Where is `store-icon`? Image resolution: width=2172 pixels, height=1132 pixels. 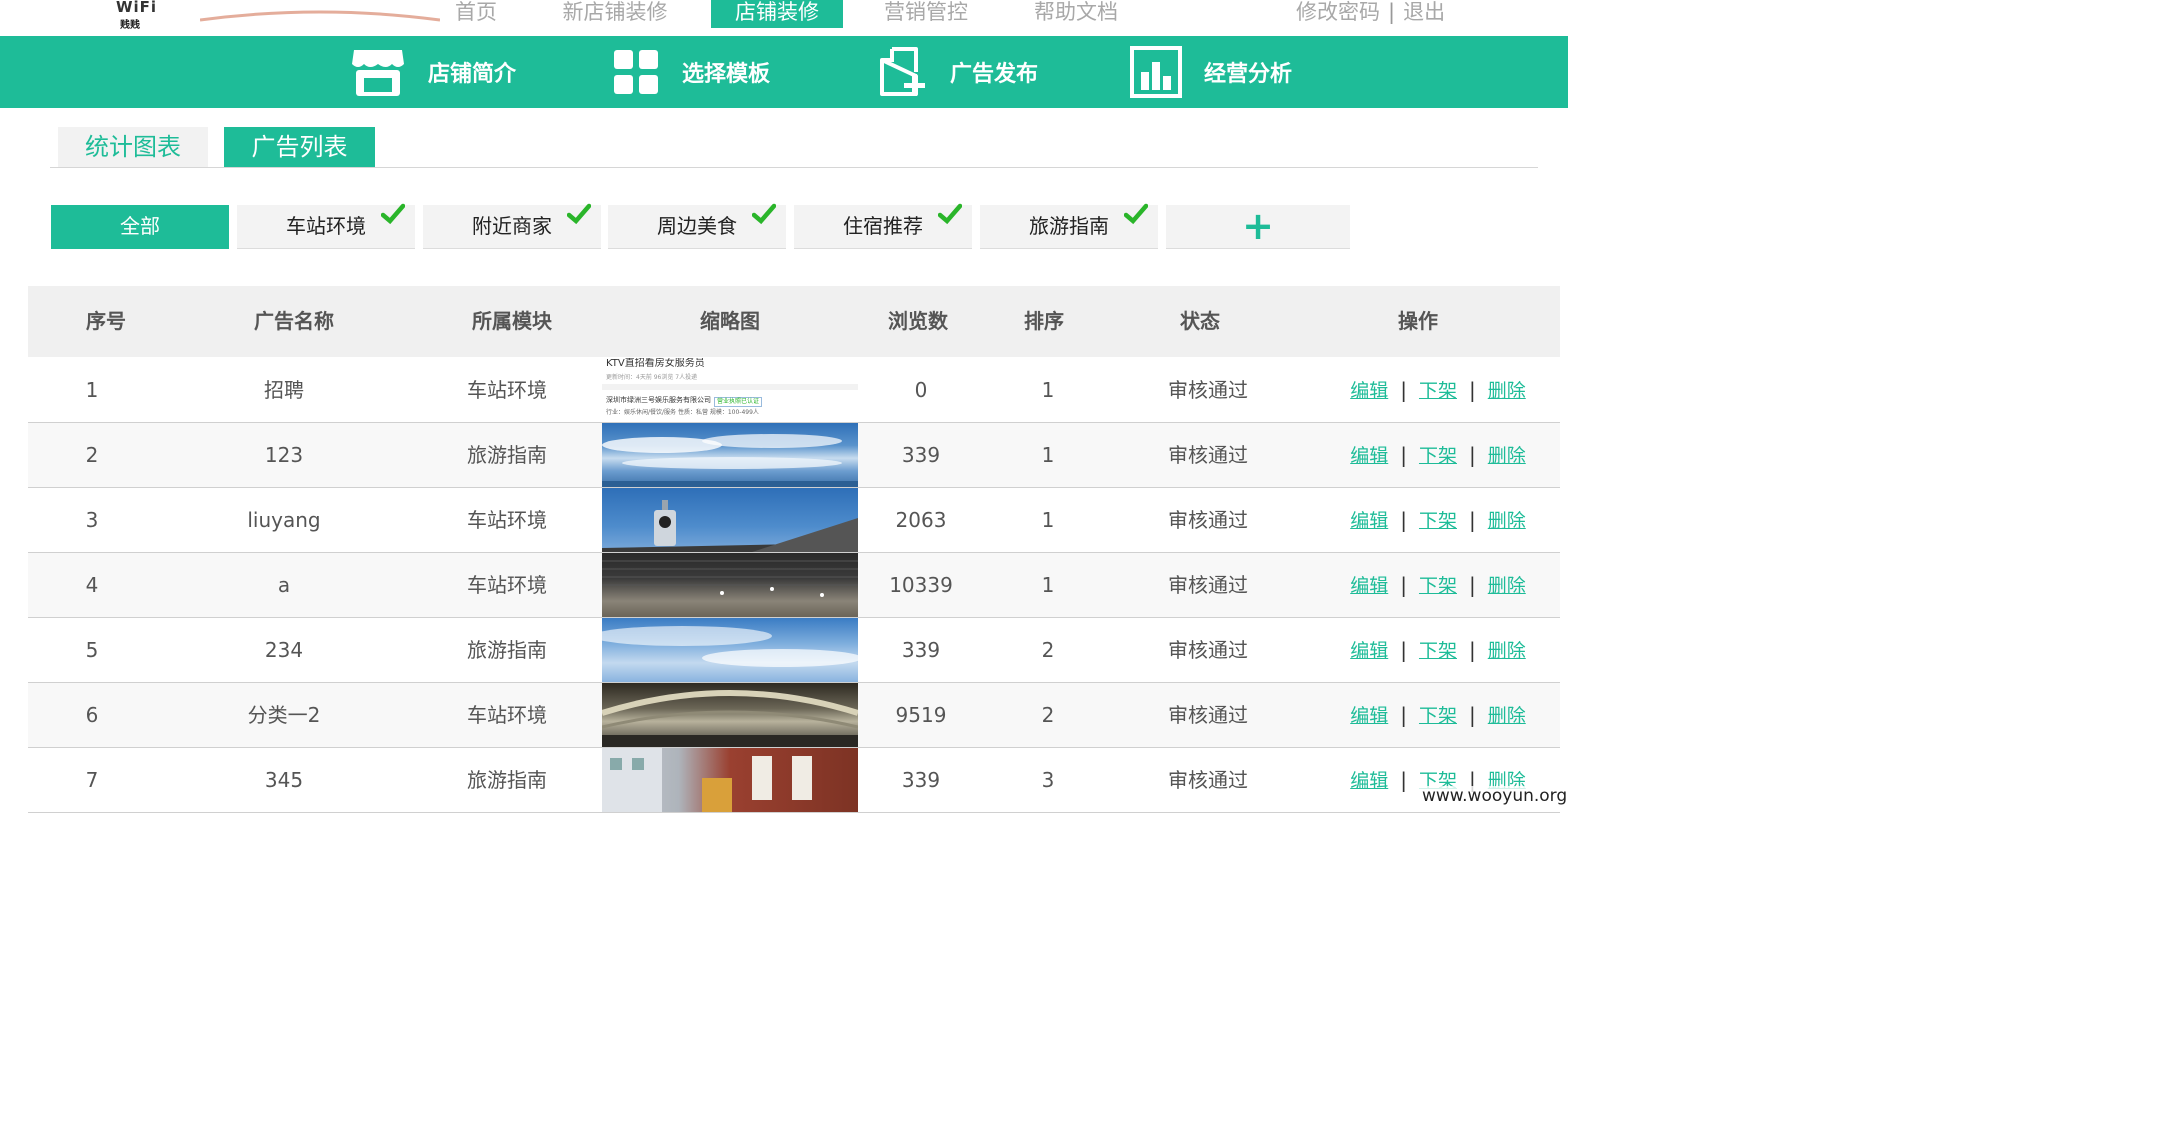 store-icon is located at coordinates (378, 73).